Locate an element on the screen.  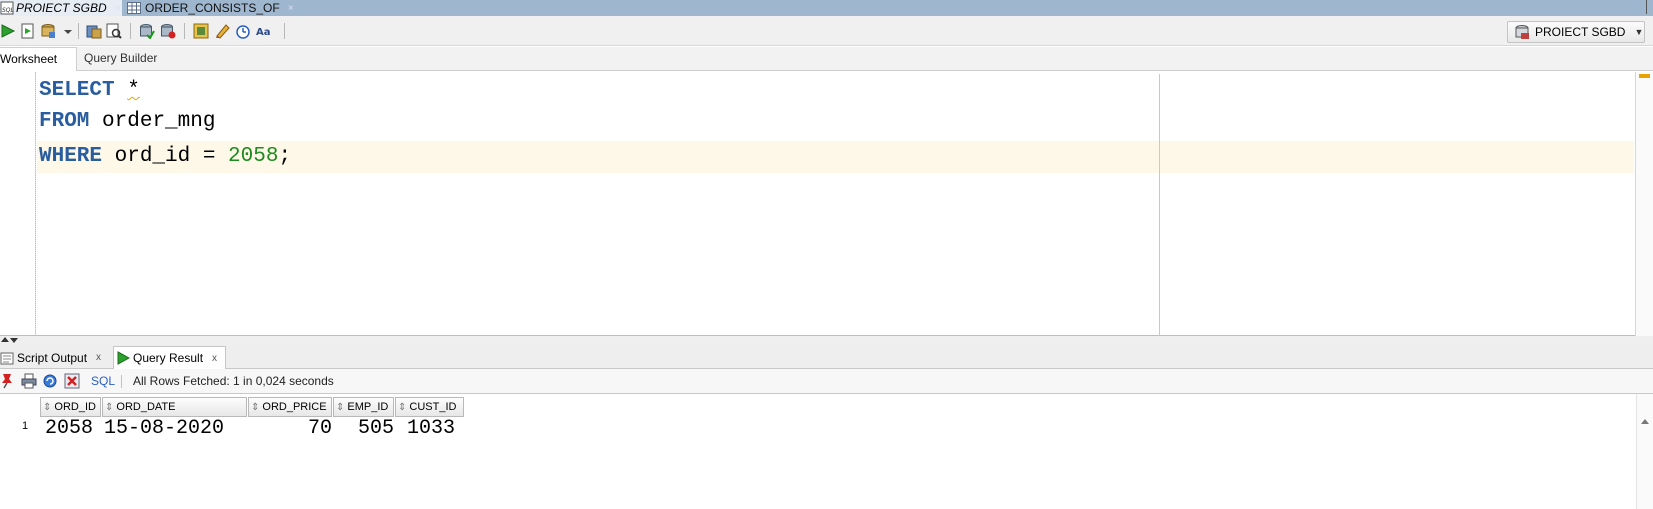
column-header-ord-id: ⇕ ORD_ID is located at coordinates (70, 407).